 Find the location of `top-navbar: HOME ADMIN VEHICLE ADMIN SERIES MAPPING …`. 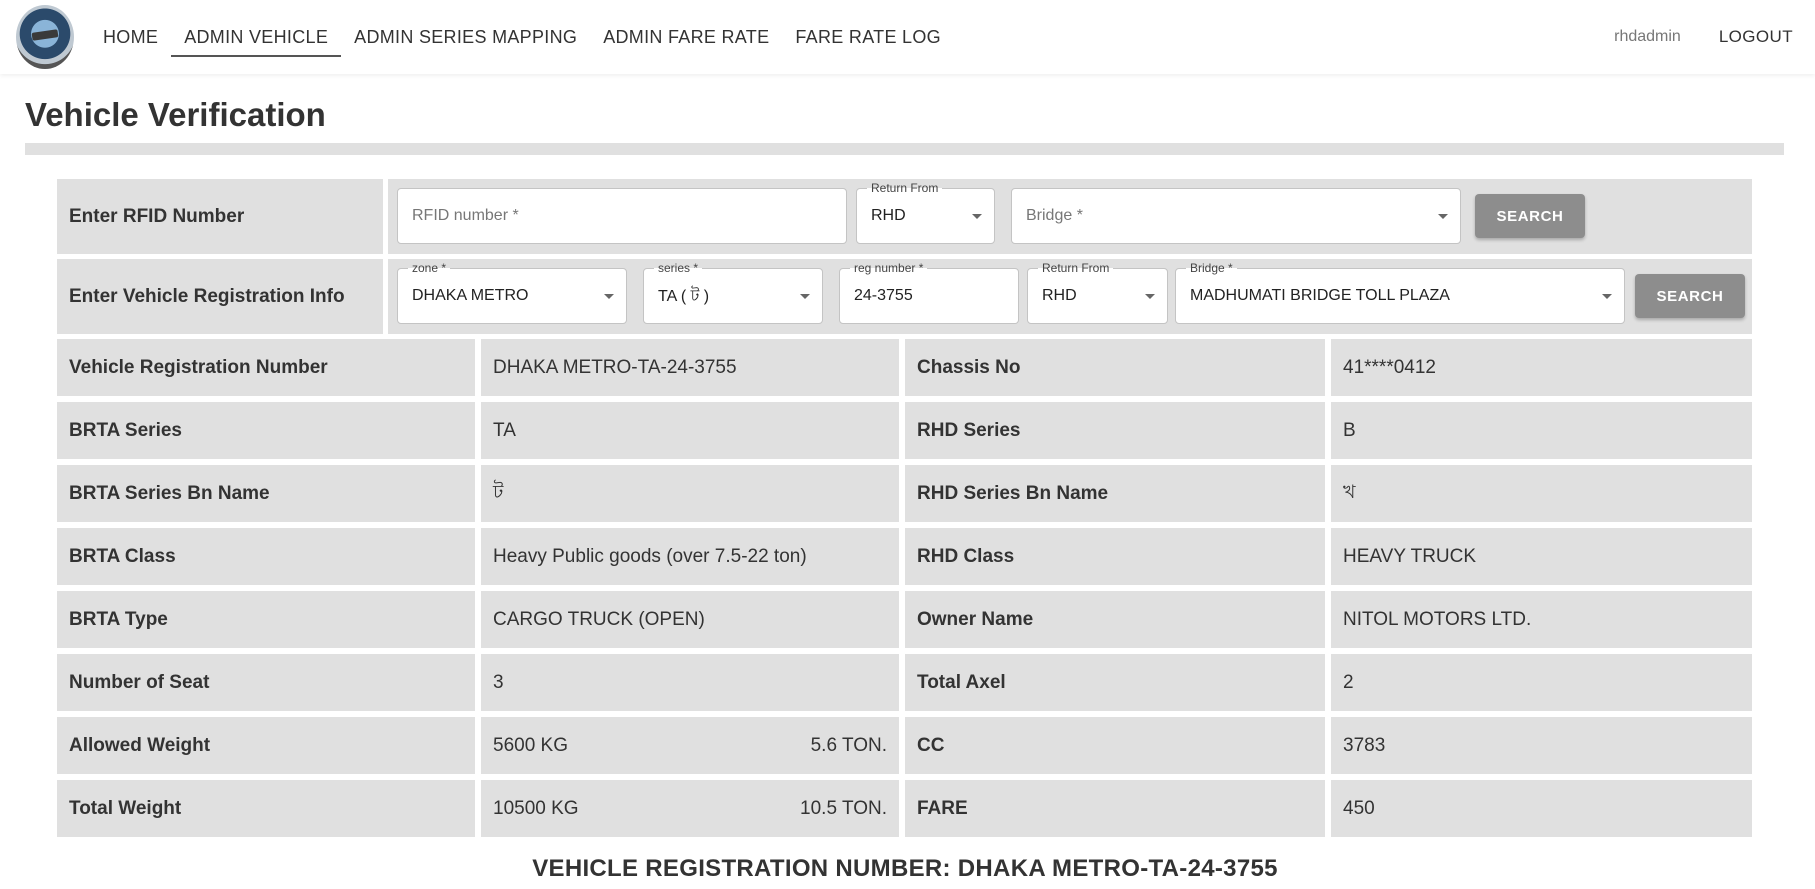

top-navbar: HOME ADMIN VEHICLE ADMIN SERIES MAPPING … is located at coordinates (907, 37).